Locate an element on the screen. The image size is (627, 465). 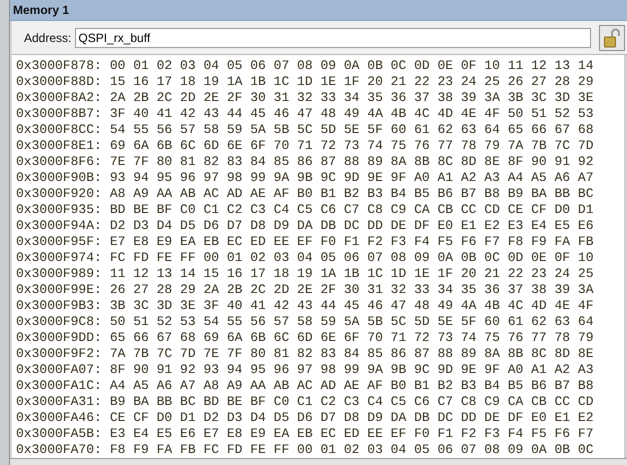
memory-address: 0x3000F9DD: is located at coordinates (59, 338).